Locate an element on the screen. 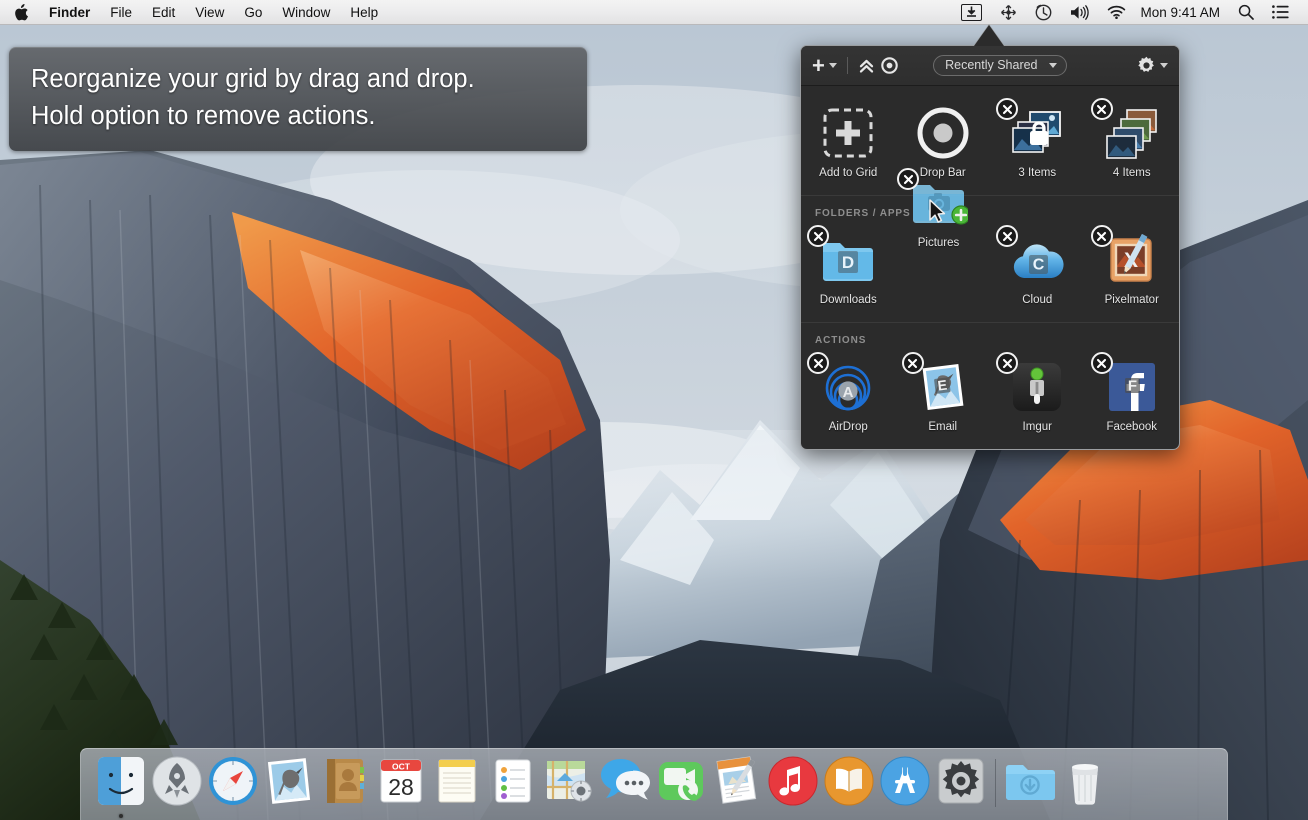 Image resolution: width=1308 pixels, height=820 pixels. menu-item-finder: Finder is located at coordinates (69, 12).